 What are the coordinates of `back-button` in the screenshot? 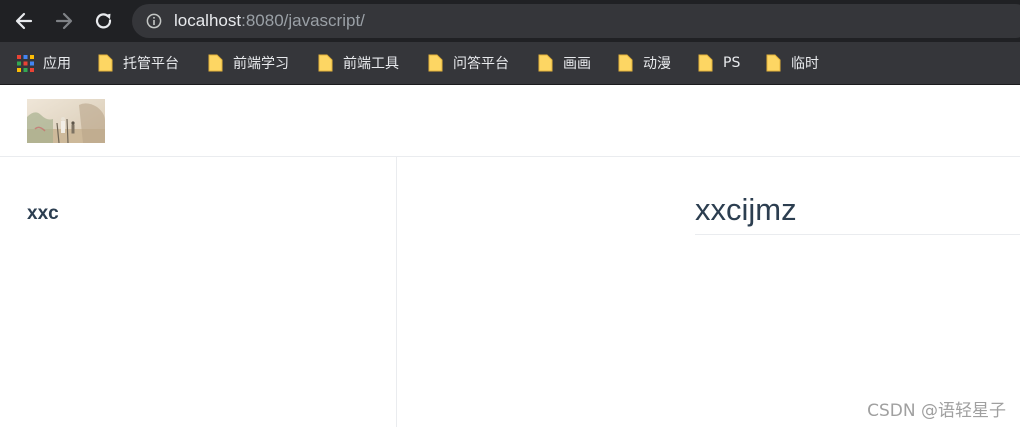 It's located at (24, 21).